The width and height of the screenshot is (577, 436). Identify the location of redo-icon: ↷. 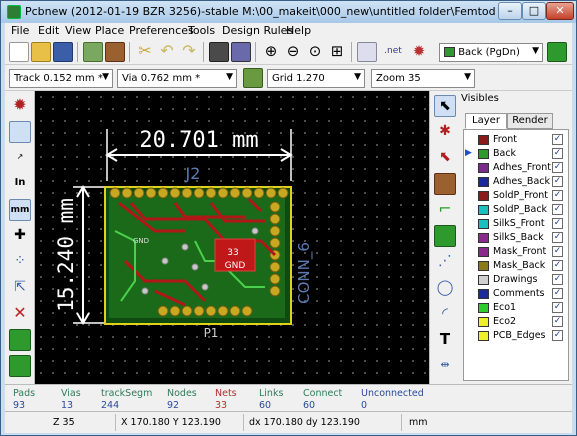
(189, 52).